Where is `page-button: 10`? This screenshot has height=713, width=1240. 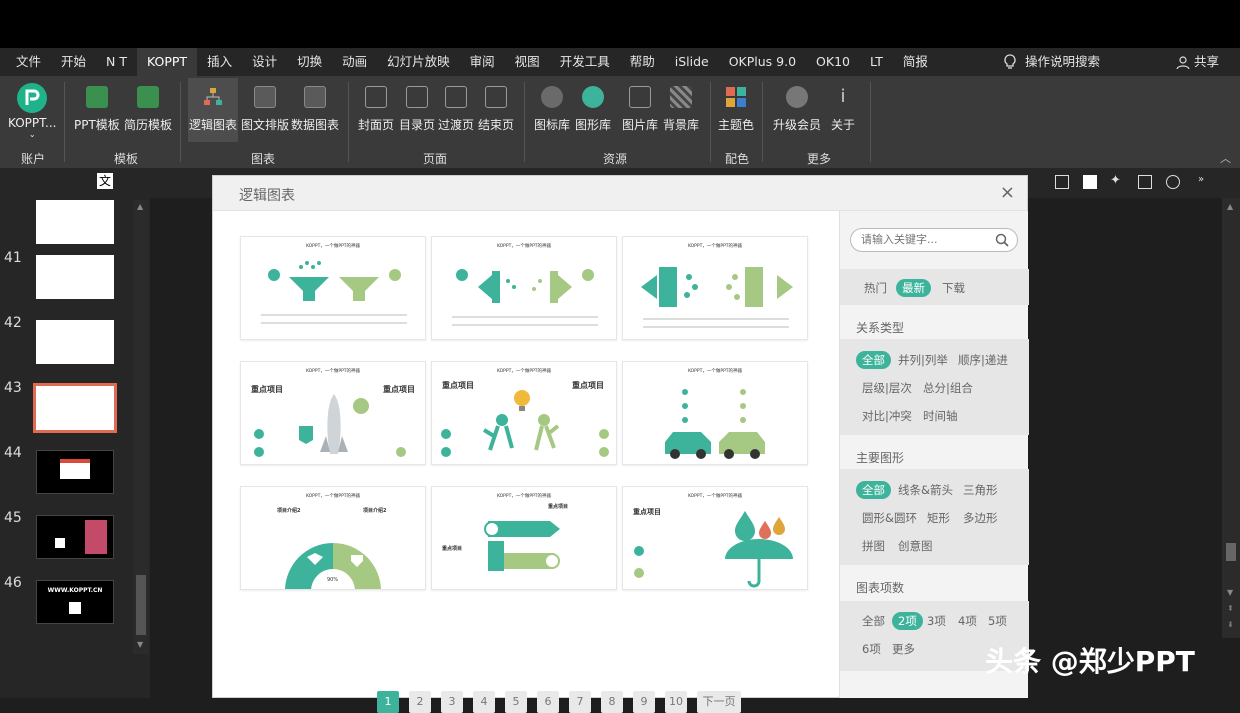
page-button: 10 is located at coordinates (676, 702).